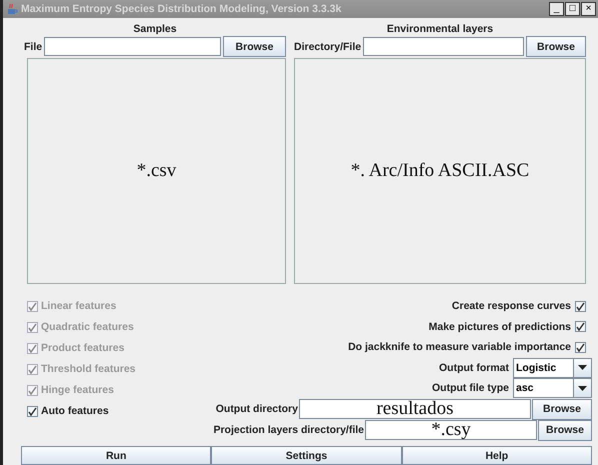  Describe the element at coordinates (440, 29) in the screenshot. I see `section-heading: Environmental layers` at that location.